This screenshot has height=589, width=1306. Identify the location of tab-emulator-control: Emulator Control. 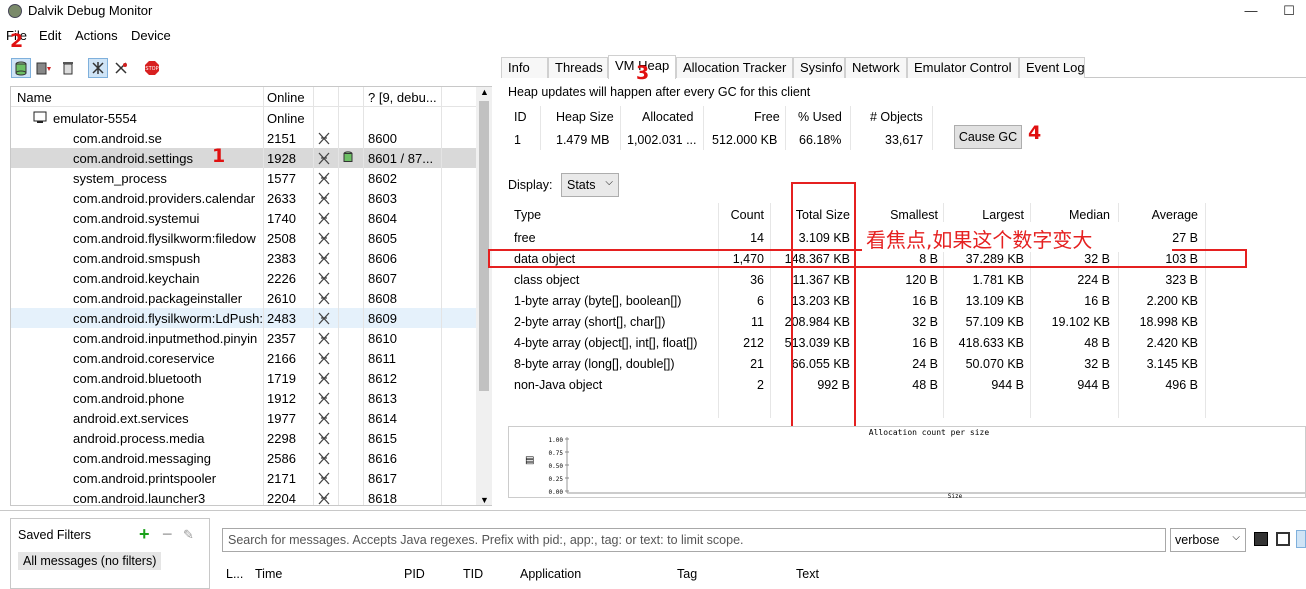
(963, 67).